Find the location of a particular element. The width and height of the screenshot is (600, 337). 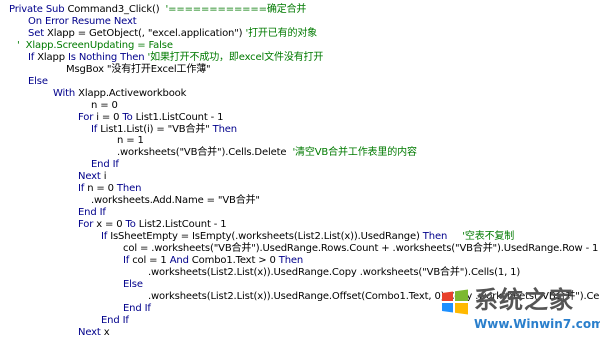

watermark: 系统之家 Www.Winwin7.com is located at coordinates (515, 310).